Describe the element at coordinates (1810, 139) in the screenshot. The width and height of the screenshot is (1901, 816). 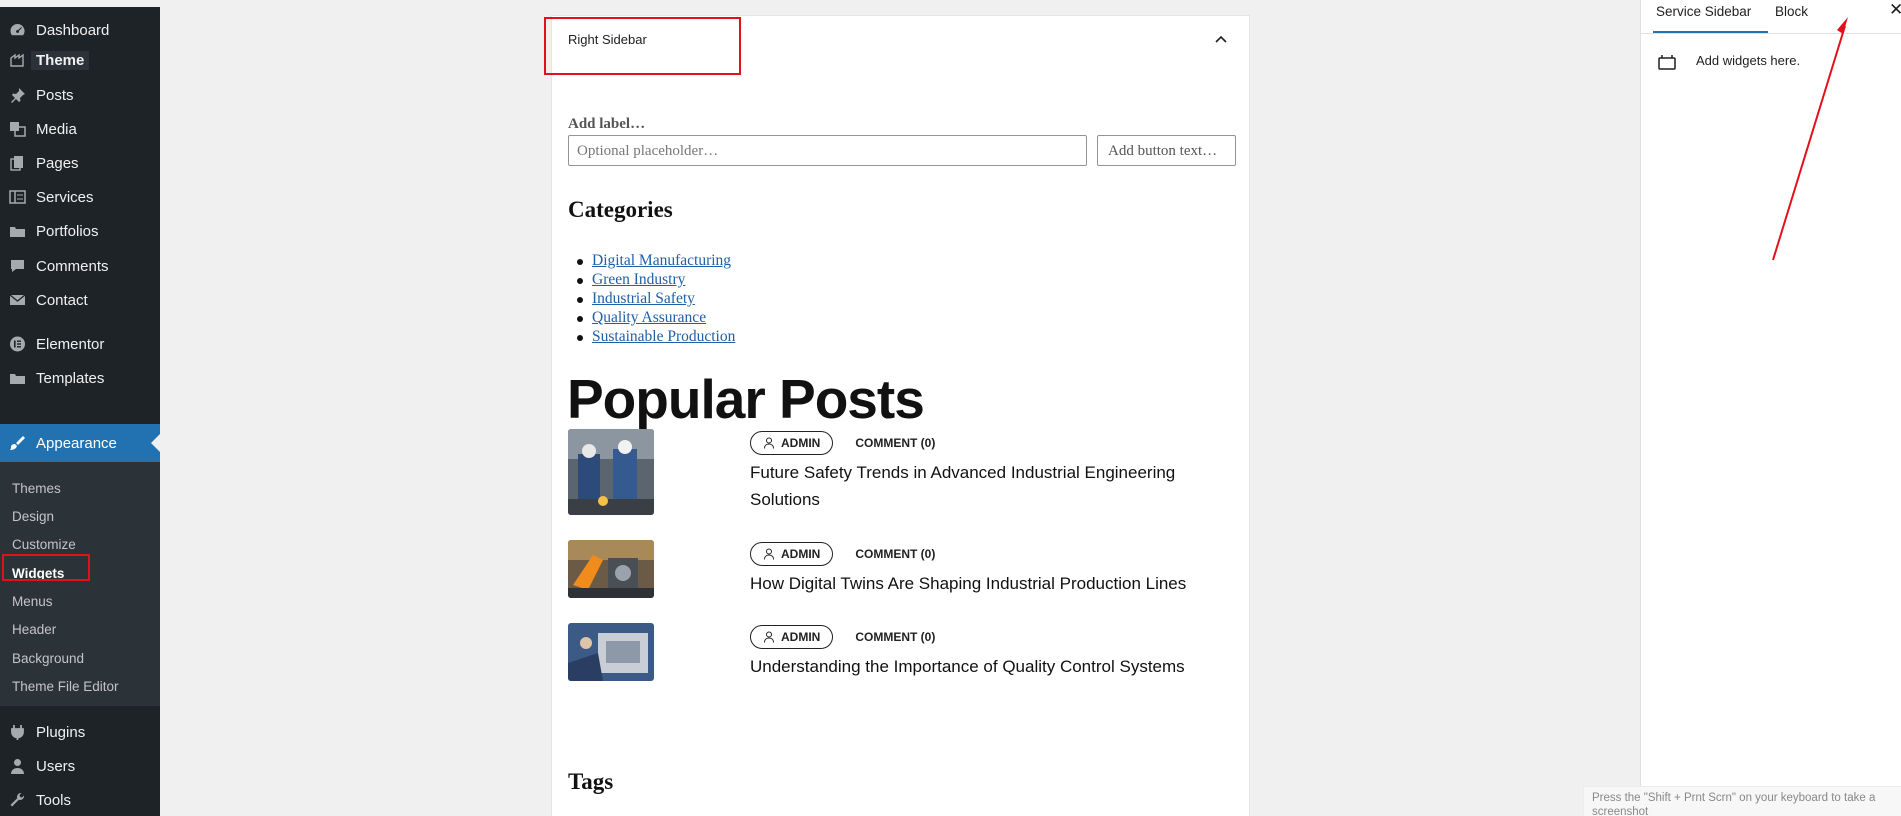
I see `annotation-arrow` at that location.